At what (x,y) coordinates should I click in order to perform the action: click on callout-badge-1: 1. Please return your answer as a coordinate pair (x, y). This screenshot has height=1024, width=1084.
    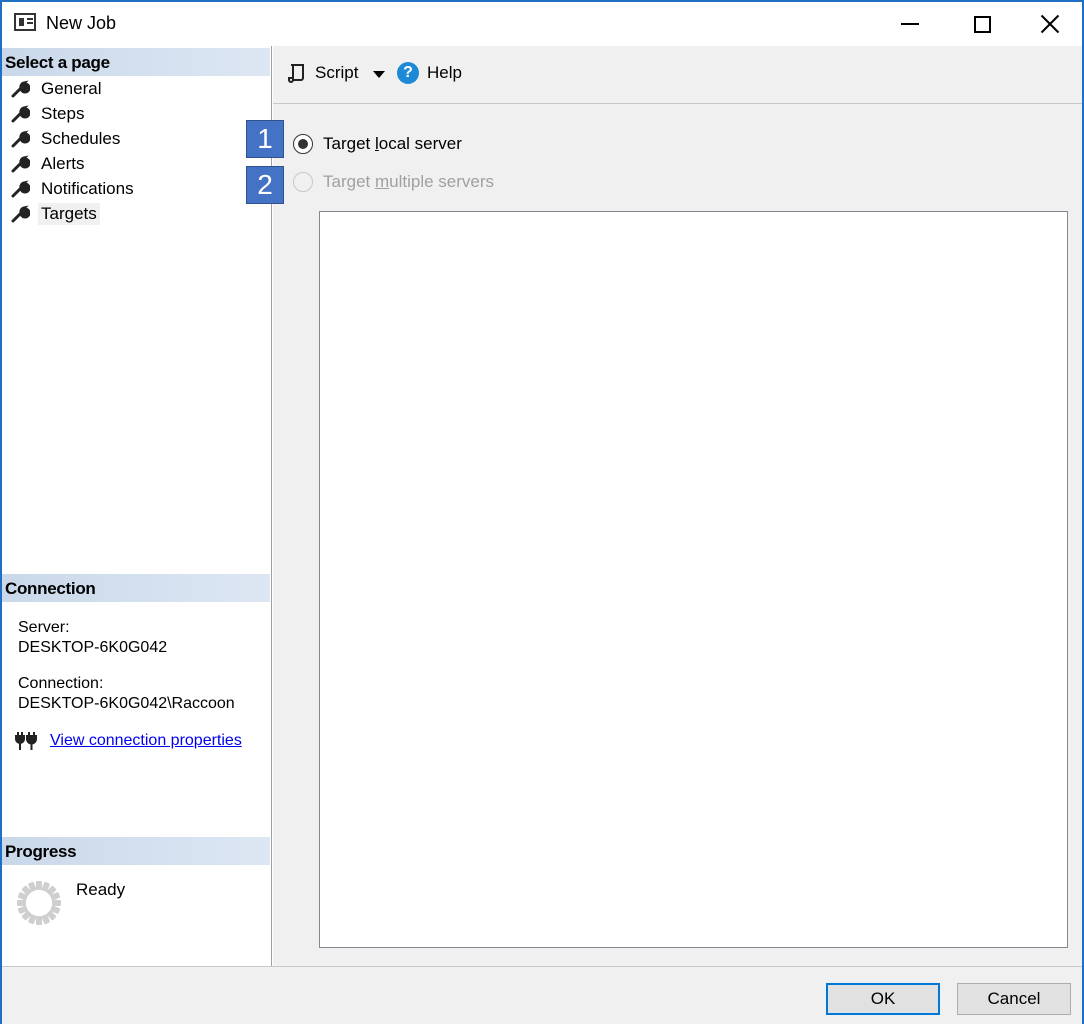
    Looking at the image, I should click on (265, 139).